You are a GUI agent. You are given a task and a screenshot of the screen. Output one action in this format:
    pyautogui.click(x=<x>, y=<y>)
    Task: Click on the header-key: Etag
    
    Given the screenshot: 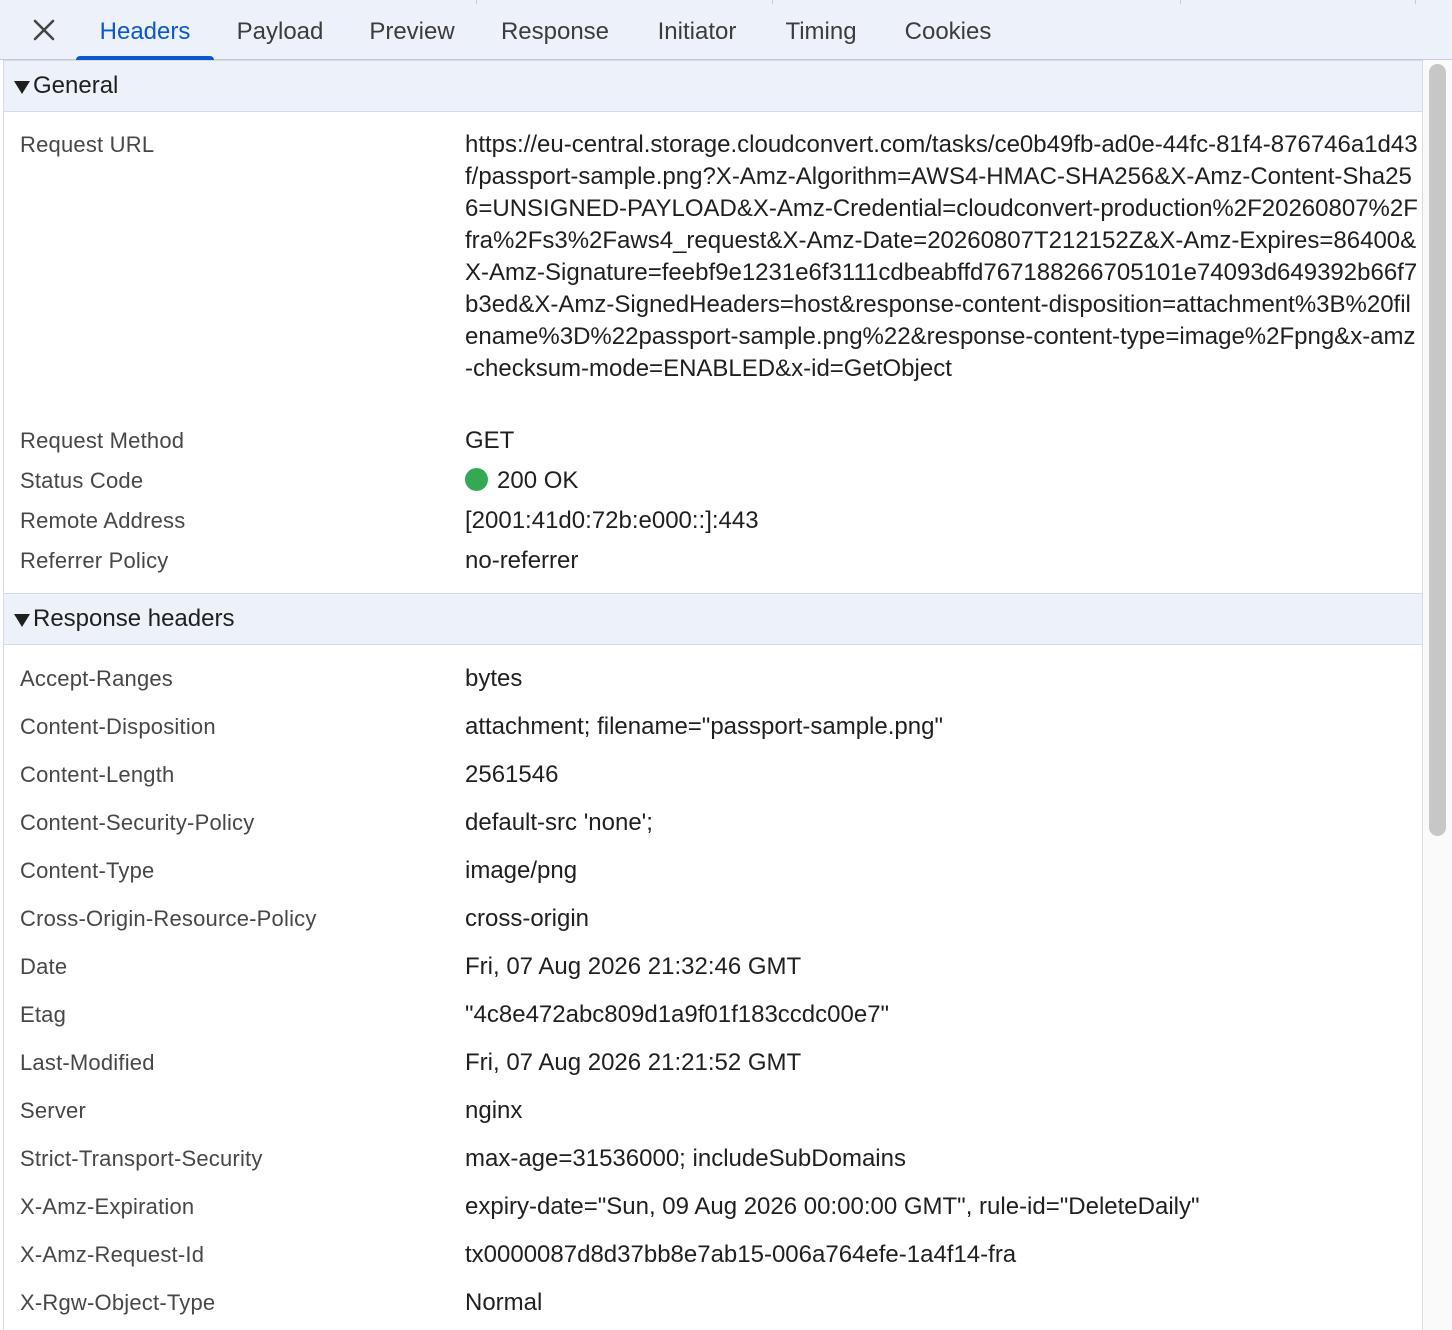 What is the action you would take?
    pyautogui.click(x=43, y=1014)
    